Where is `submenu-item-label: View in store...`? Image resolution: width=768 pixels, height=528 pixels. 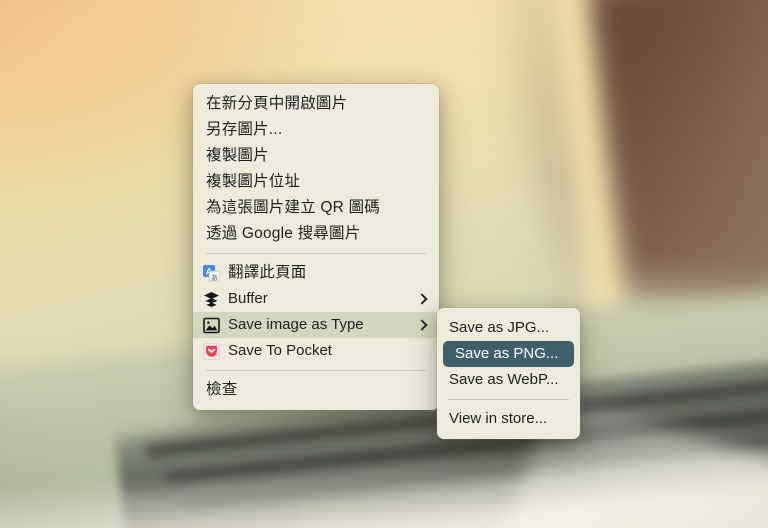 submenu-item-label: View in store... is located at coordinates (498, 418).